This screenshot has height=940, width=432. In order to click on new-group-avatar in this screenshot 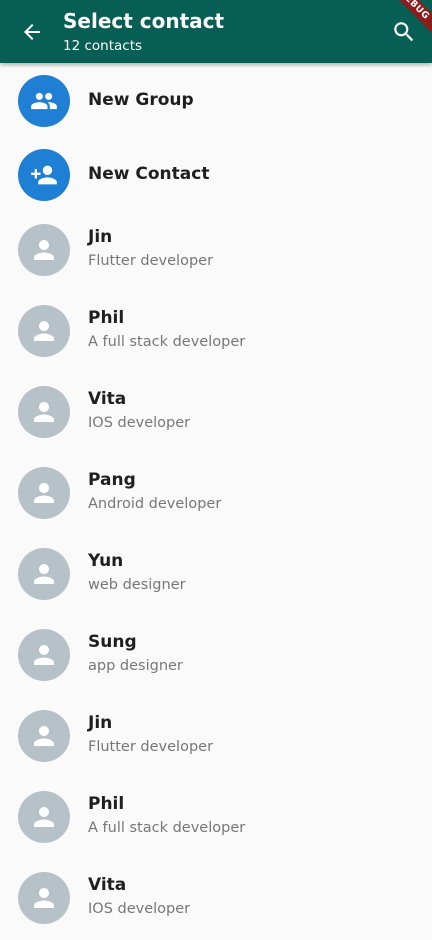, I will do `click(44, 101)`.